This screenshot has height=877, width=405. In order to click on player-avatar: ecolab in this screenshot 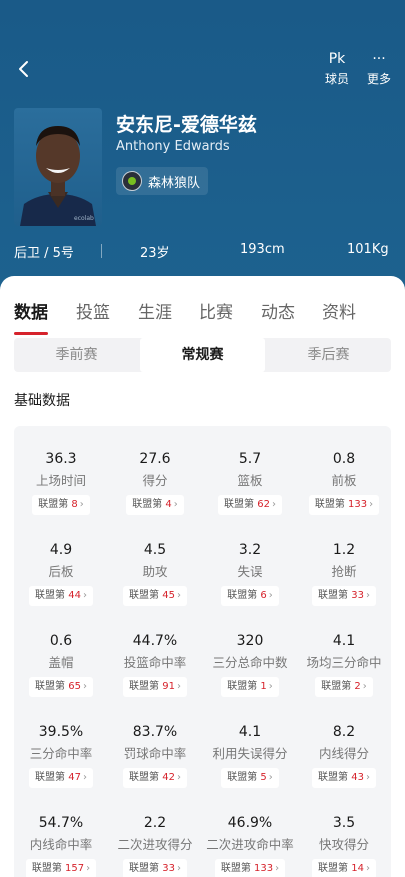, I will do `click(58, 167)`.